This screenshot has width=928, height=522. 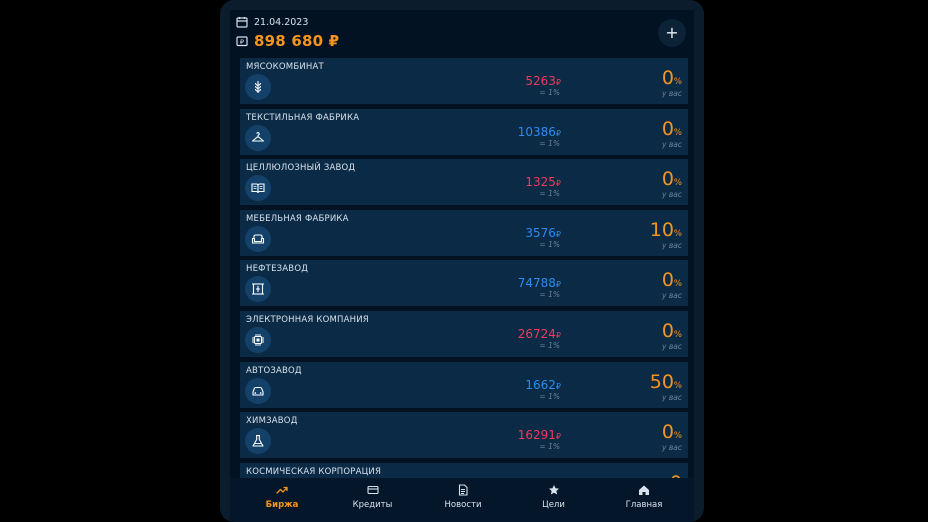 I want to click on ownership-share: 50%, so click(x=666, y=382).